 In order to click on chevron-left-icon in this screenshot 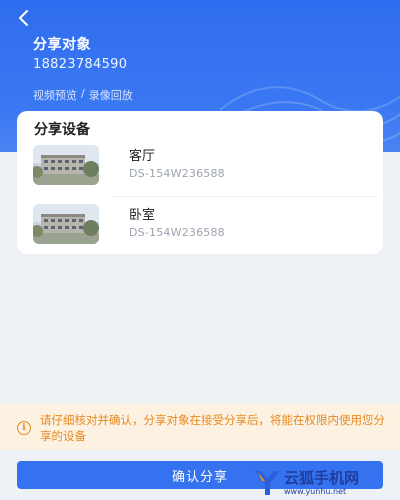, I will do `click(23, 18)`.